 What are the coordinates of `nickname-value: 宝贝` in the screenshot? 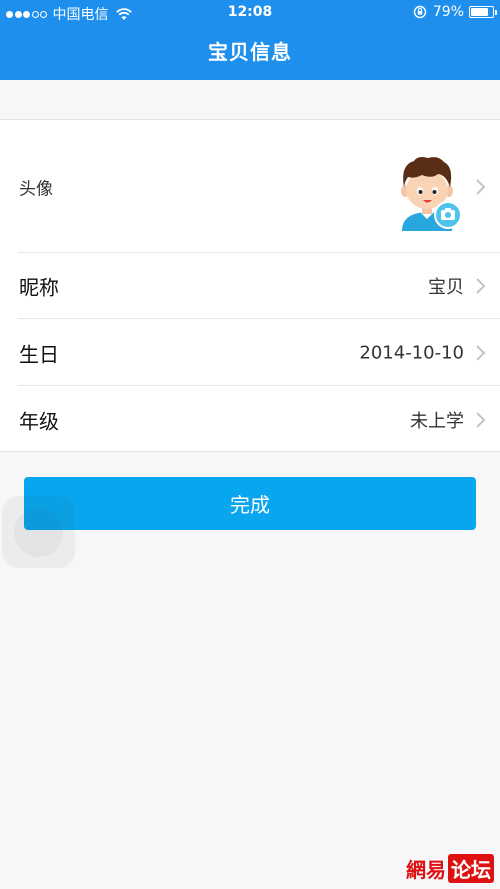 It's located at (446, 287).